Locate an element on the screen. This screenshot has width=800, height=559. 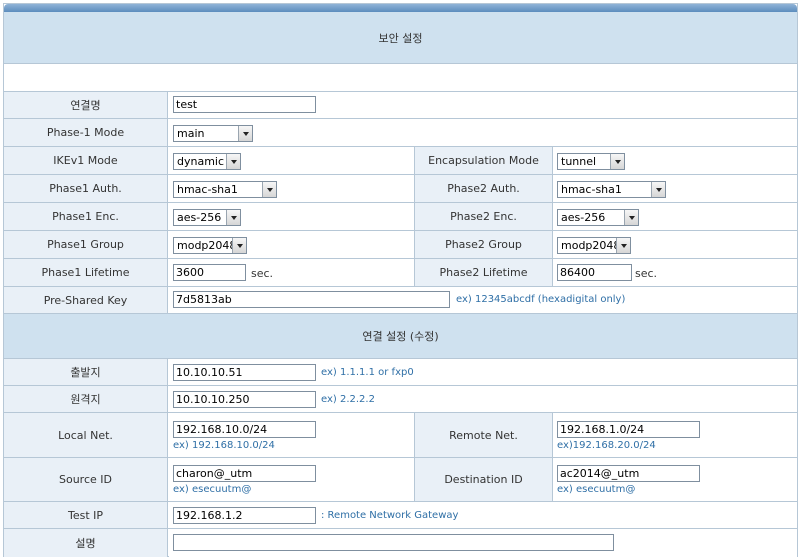
phase1-lifetime-label: Phase1 Lifetime is located at coordinates (86, 272).